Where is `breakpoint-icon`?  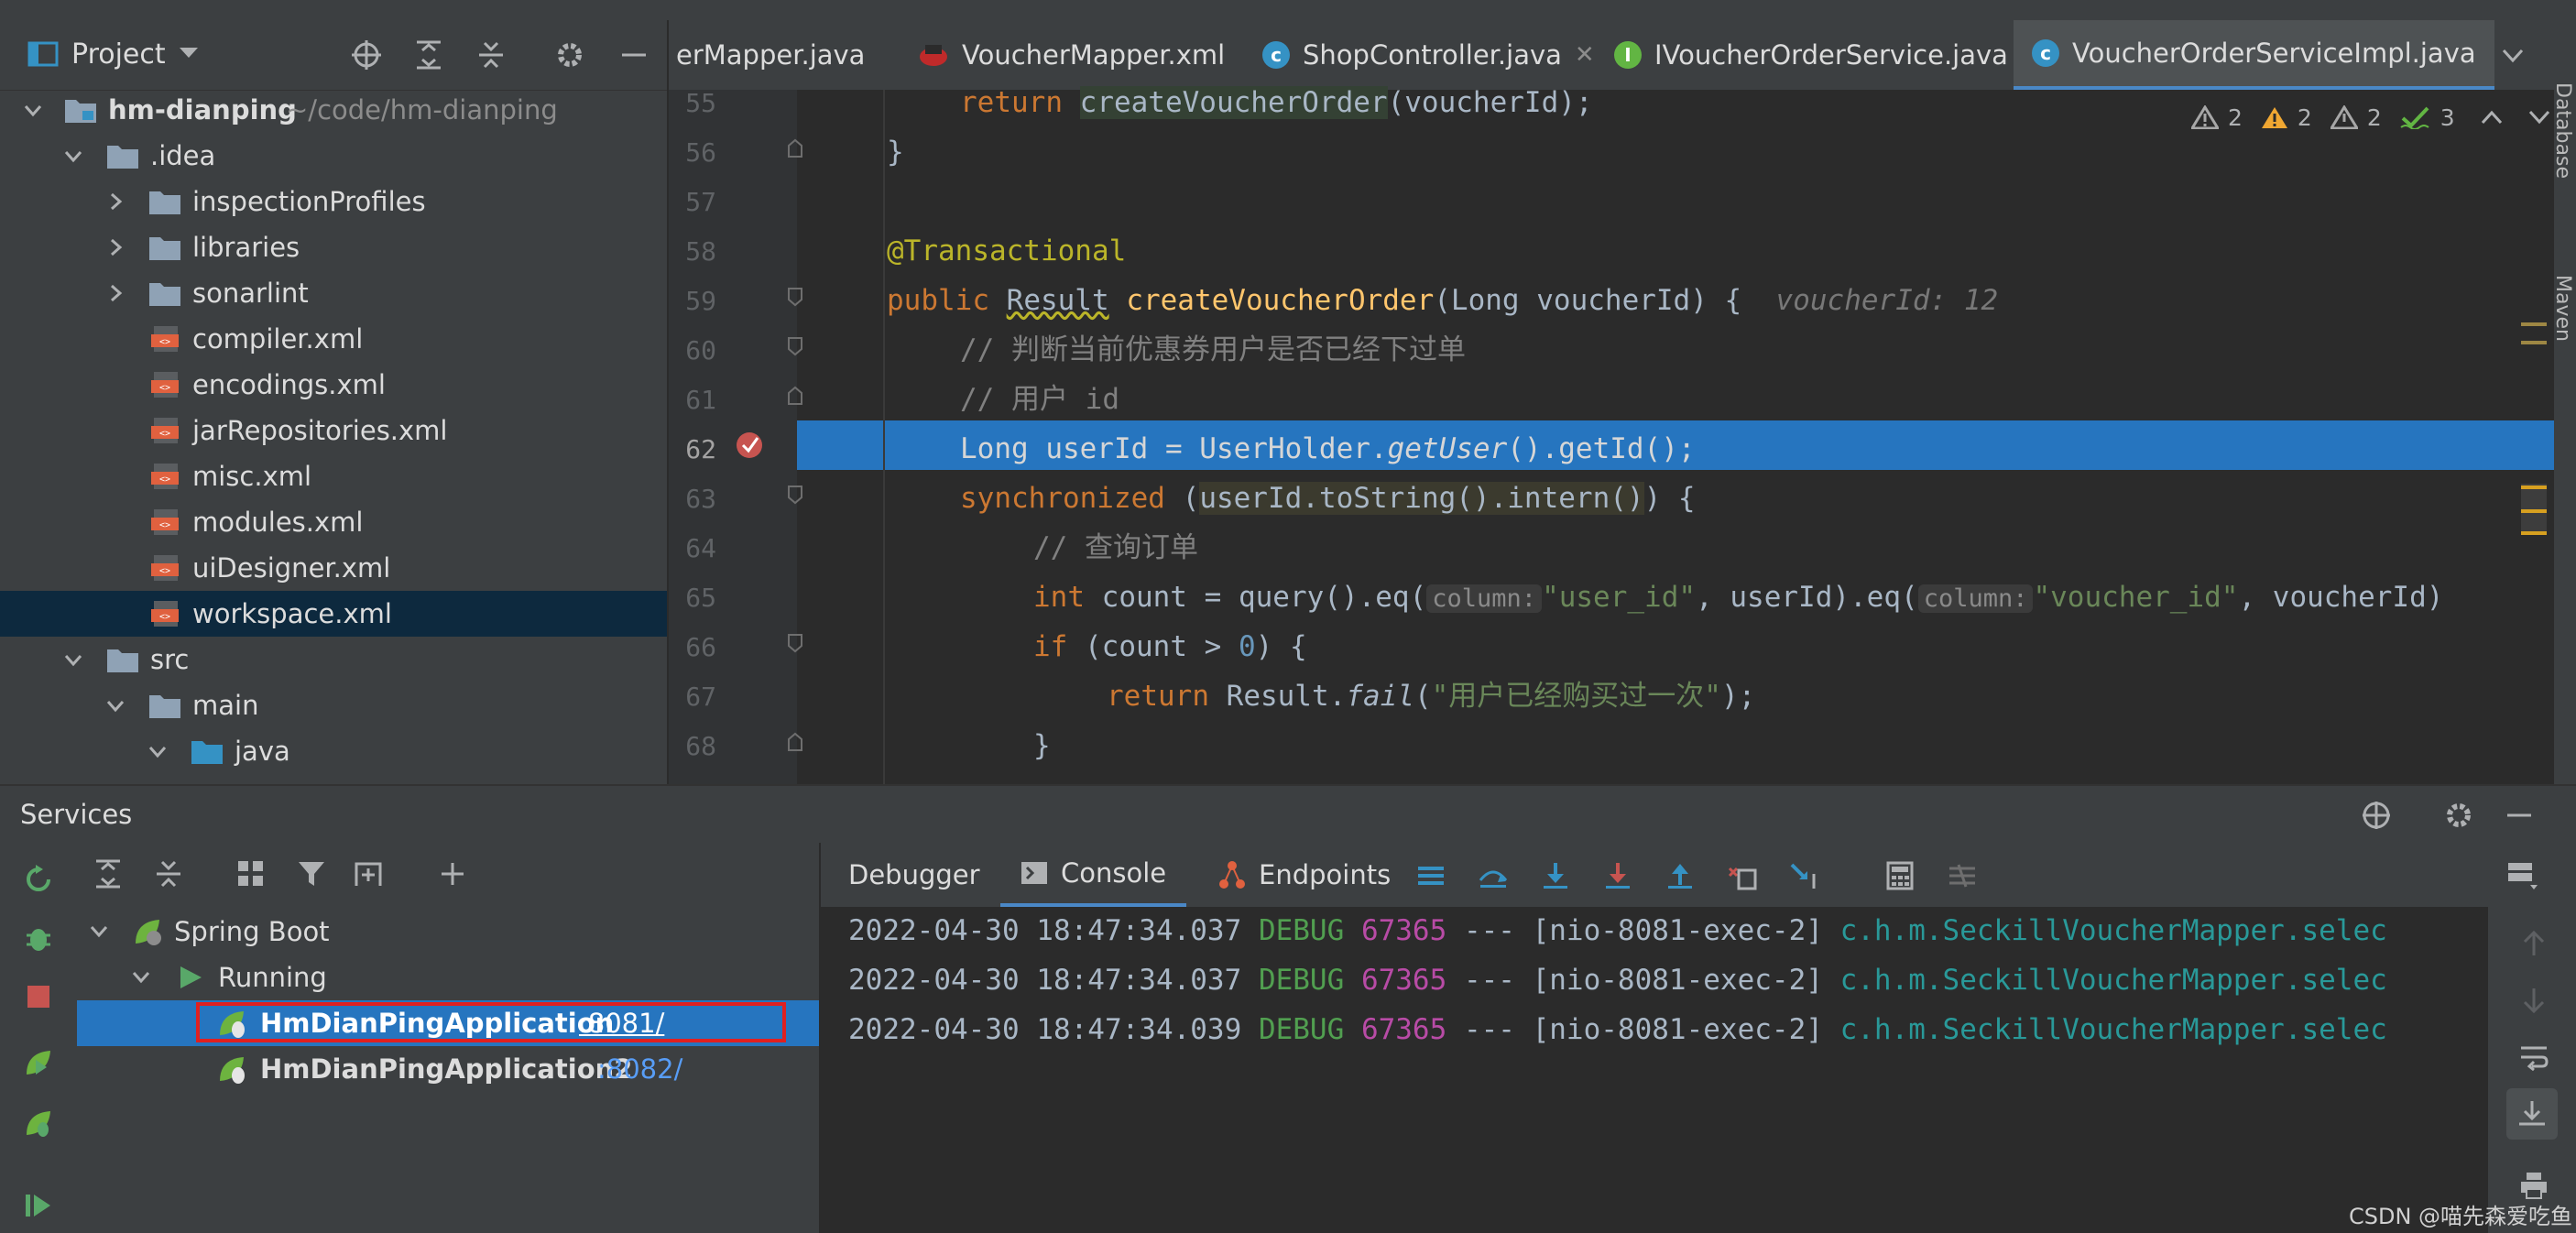 breakpoint-icon is located at coordinates (750, 445).